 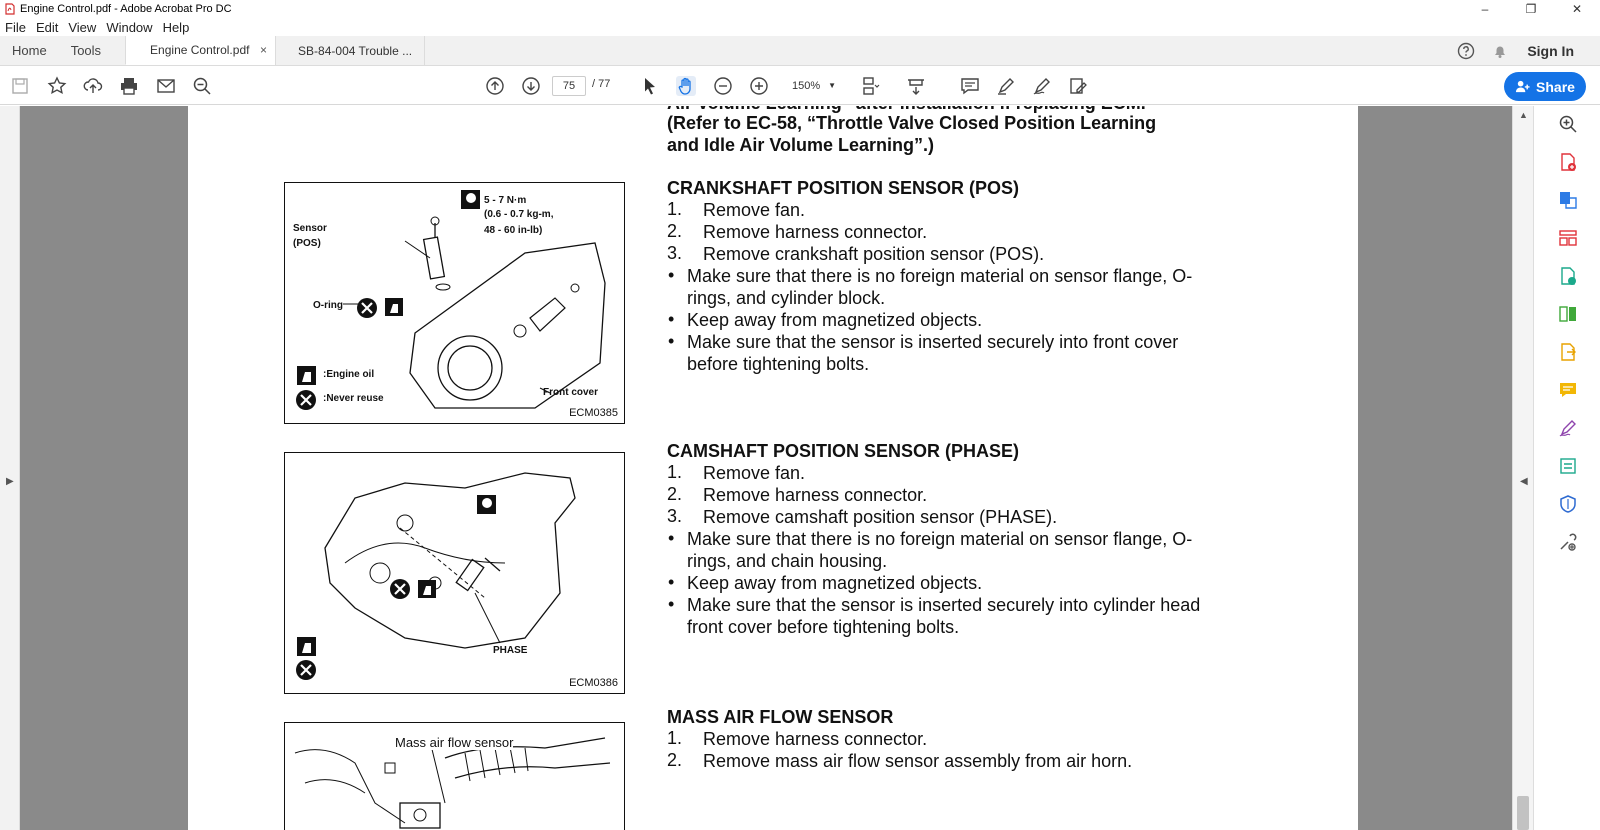 I want to click on torque-spec: 48 - 60 in-lb), so click(x=513, y=230).